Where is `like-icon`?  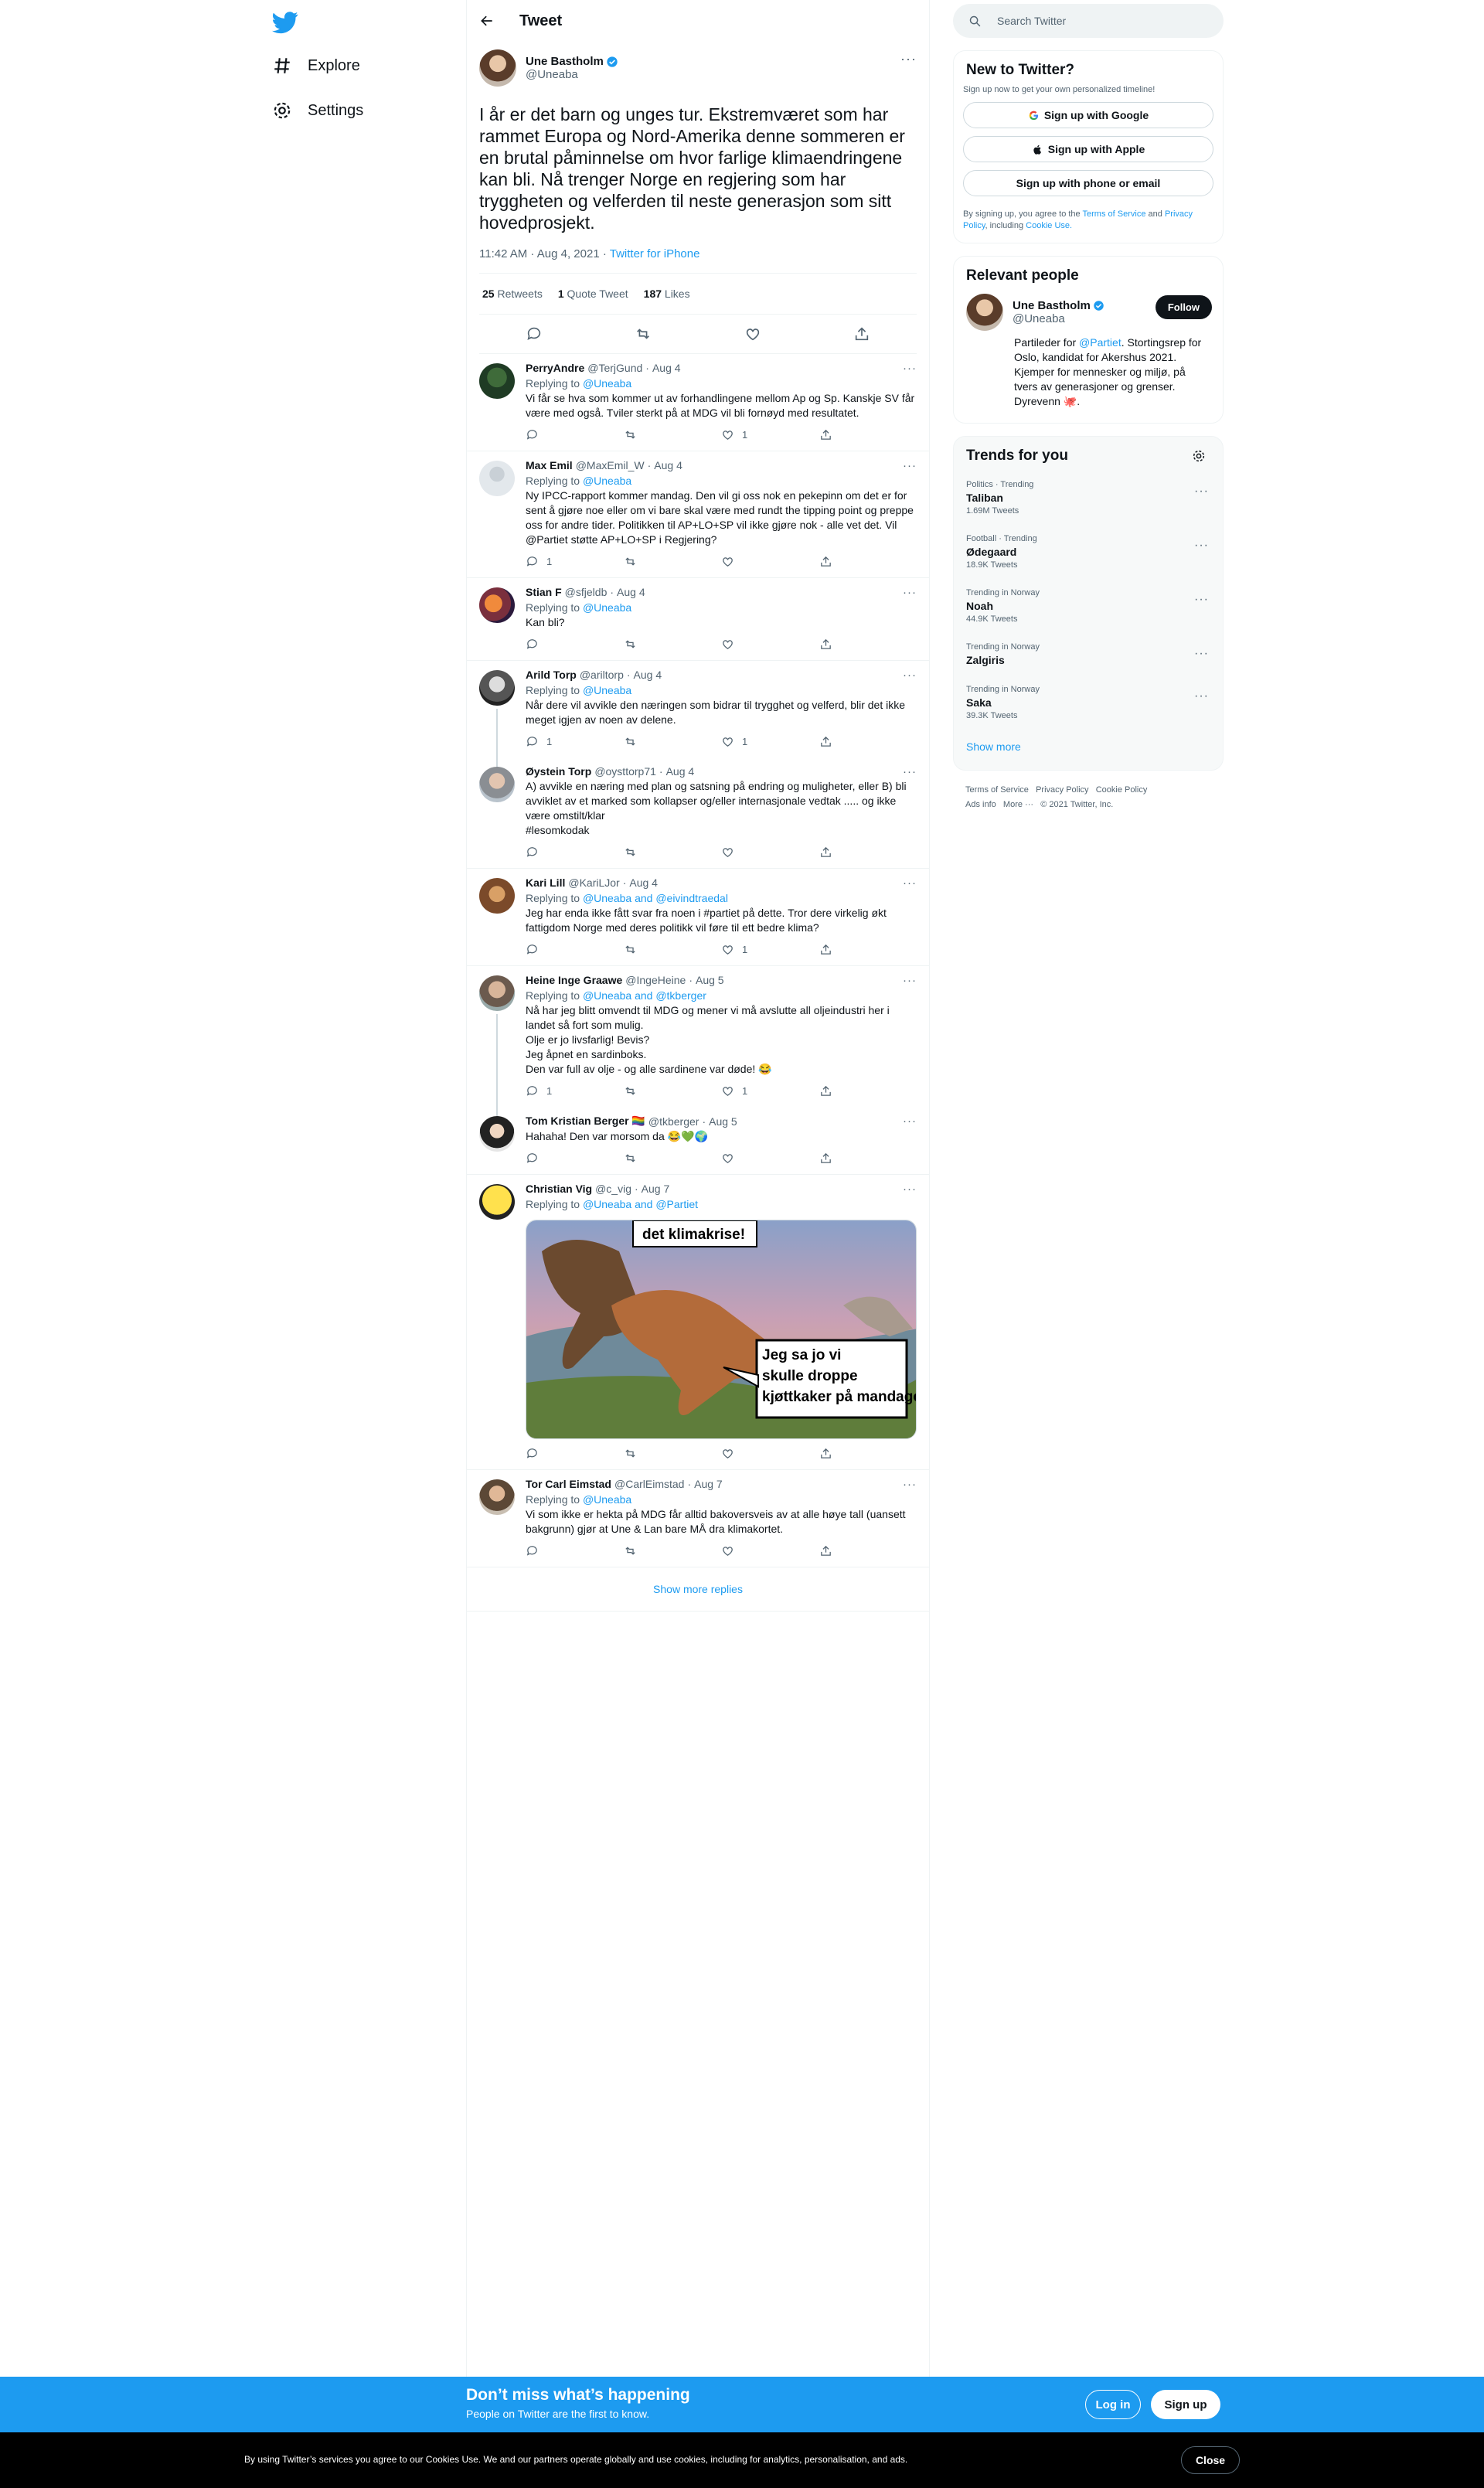
like-icon is located at coordinates (752, 333).